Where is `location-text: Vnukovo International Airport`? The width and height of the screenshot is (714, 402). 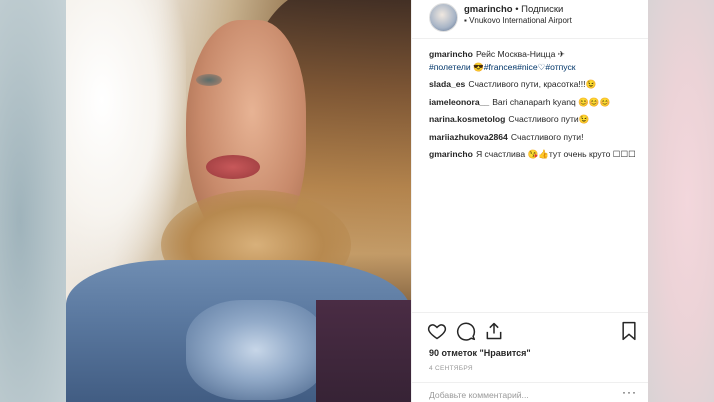 location-text: Vnukovo International Airport is located at coordinates (520, 20).